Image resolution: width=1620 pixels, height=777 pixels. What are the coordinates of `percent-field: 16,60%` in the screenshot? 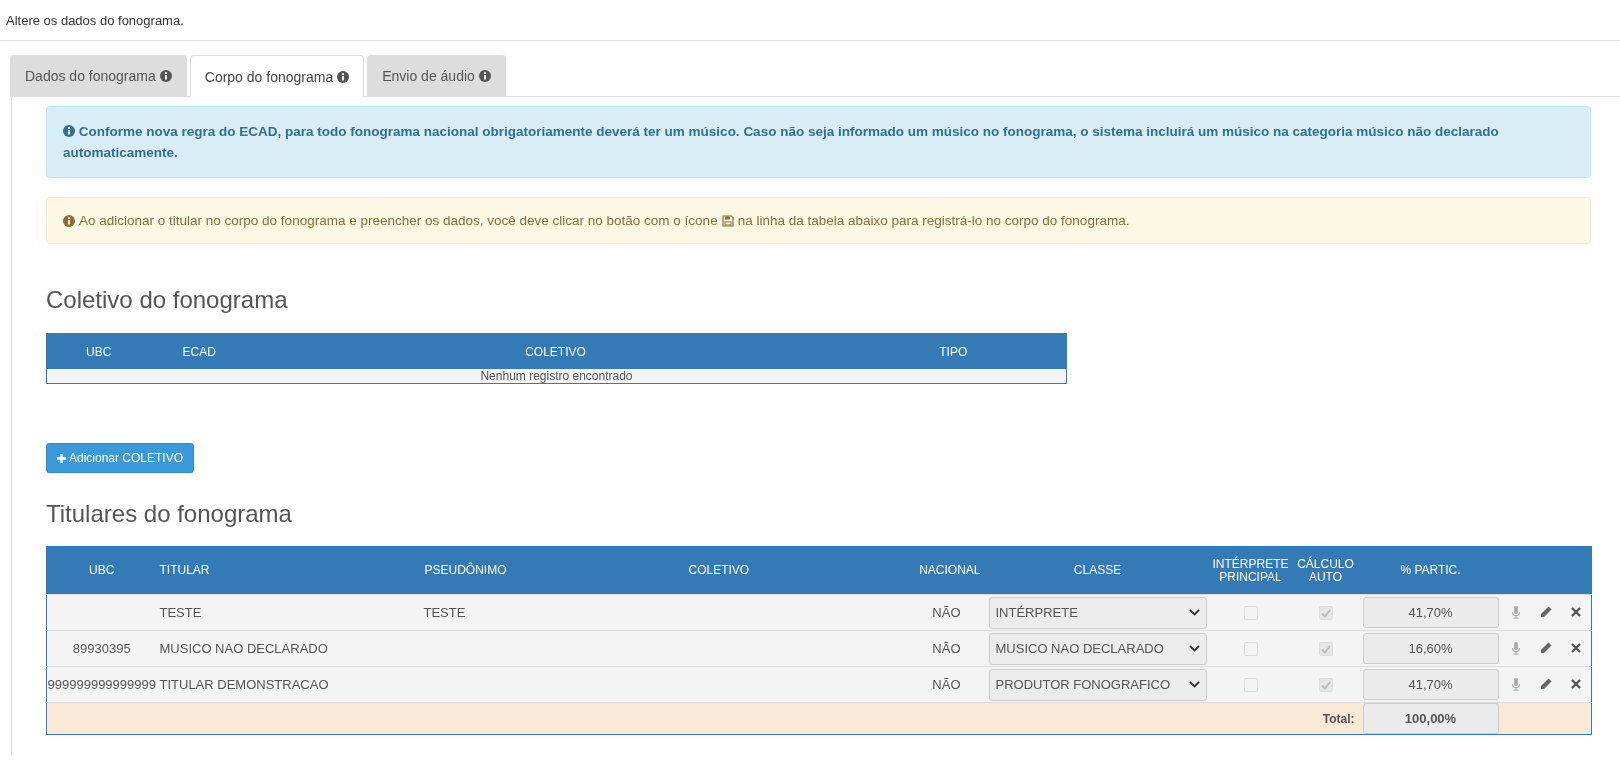 It's located at (1430, 648).